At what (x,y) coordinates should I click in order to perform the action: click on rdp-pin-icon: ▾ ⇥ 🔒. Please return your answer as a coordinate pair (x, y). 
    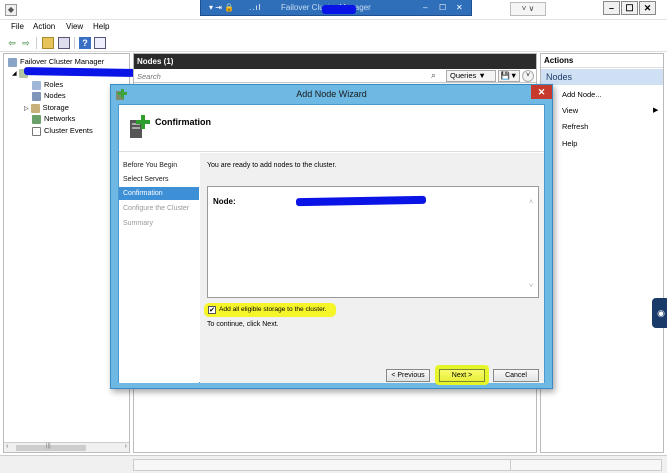
    Looking at the image, I should click on (221, 7).